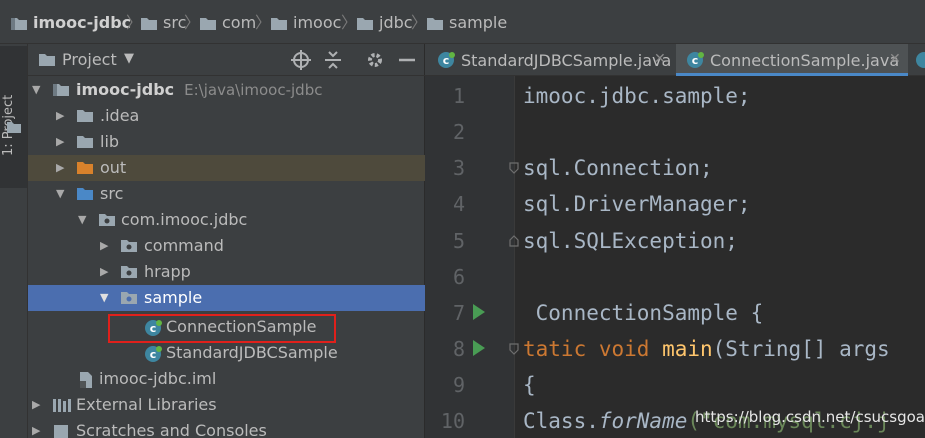 Image resolution: width=925 pixels, height=438 pixels. I want to click on tree-item-label: com.imooc.jdbc, so click(184, 219).